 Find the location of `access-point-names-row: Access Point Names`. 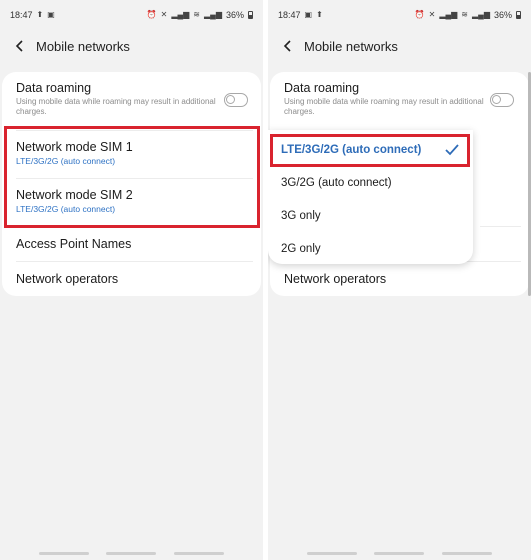

access-point-names-row: Access Point Names is located at coordinates (133, 244).